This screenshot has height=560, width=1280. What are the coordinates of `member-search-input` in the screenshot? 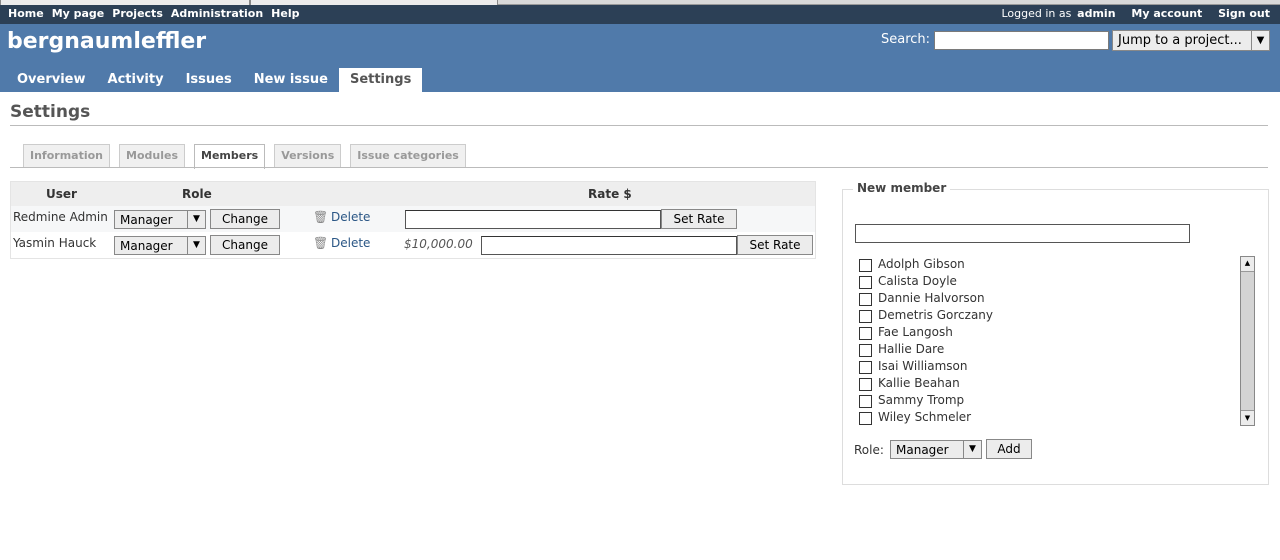 It's located at (1022, 233).